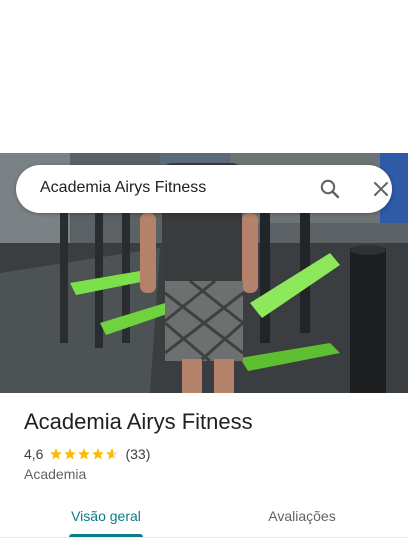 The image size is (408, 546). What do you see at coordinates (123, 188) in the screenshot?
I see `search-input: Academia Airys Fitness` at bounding box center [123, 188].